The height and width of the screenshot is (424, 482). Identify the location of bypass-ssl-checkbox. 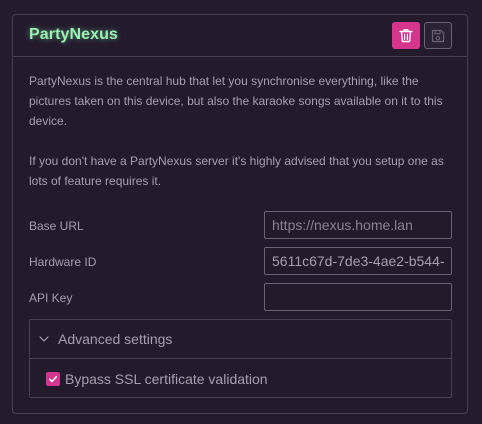
(53, 379).